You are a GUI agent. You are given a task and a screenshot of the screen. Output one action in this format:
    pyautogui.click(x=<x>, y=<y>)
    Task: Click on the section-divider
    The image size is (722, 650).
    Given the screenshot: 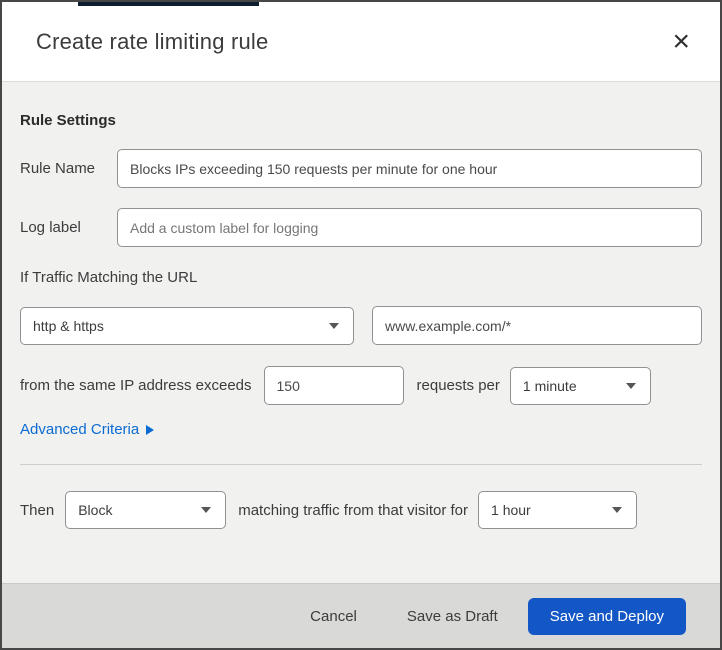 What is the action you would take?
    pyautogui.click(x=361, y=464)
    